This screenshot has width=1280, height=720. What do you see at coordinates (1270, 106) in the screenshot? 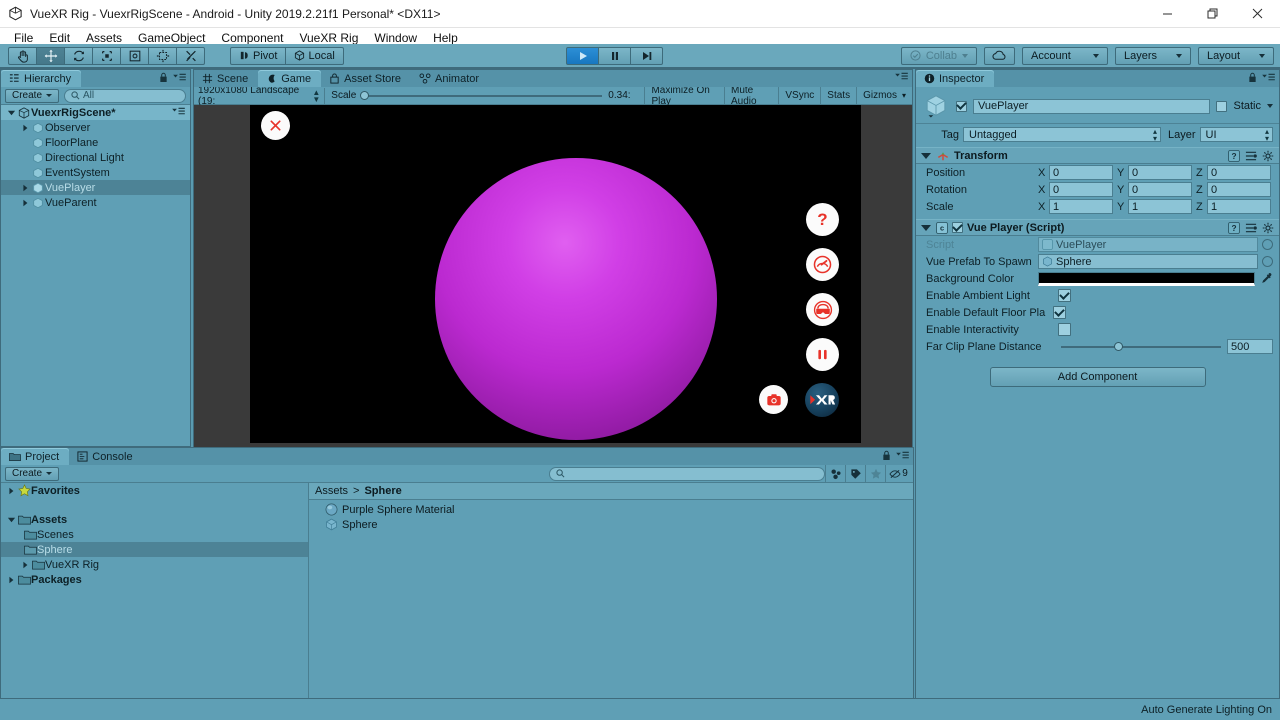
I see `static-caret-icon` at bounding box center [1270, 106].